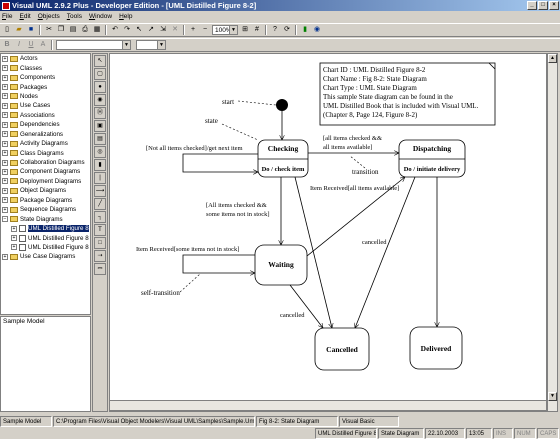 This screenshot has width=560, height=439. I want to click on bold-icon: B, so click(7, 45).